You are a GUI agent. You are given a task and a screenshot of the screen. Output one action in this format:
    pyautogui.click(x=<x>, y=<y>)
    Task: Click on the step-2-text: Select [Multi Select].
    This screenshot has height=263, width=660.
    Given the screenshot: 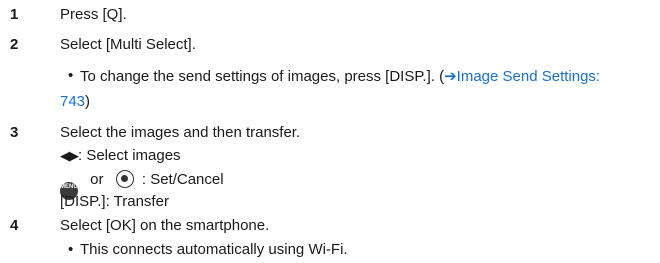 What is the action you would take?
    pyautogui.click(x=128, y=44)
    